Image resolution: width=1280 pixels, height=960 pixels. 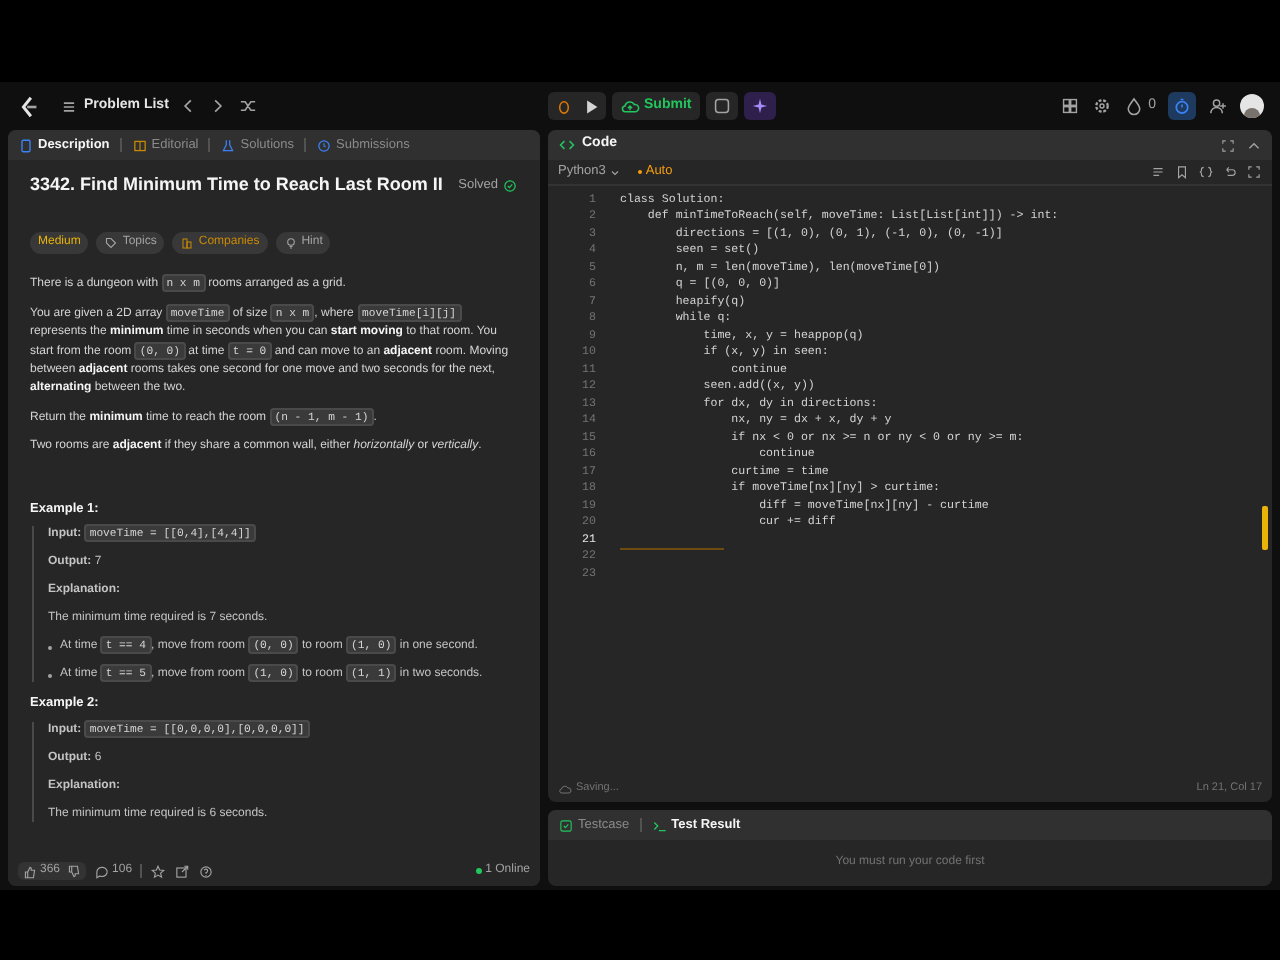 What do you see at coordinates (324, 145) in the screenshot?
I see `clock-icon` at bounding box center [324, 145].